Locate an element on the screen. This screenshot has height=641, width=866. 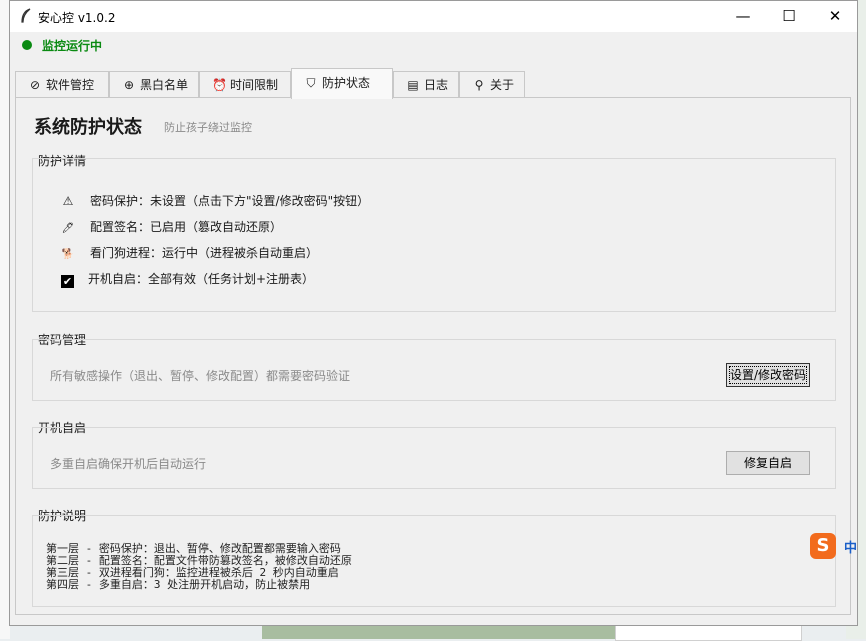
tab-label: 时间限制 is located at coordinates (254, 85).